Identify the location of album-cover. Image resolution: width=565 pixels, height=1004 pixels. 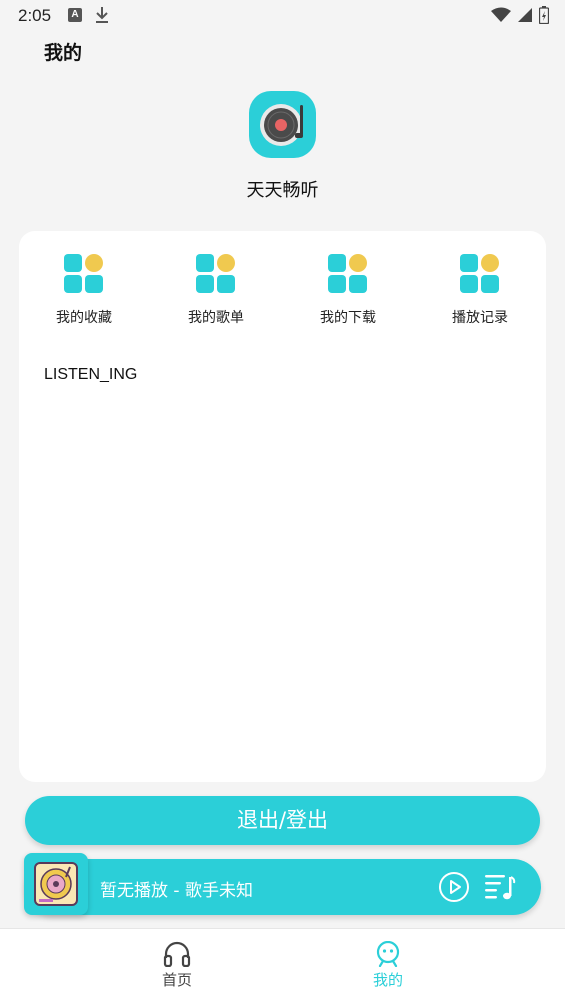
(56, 884).